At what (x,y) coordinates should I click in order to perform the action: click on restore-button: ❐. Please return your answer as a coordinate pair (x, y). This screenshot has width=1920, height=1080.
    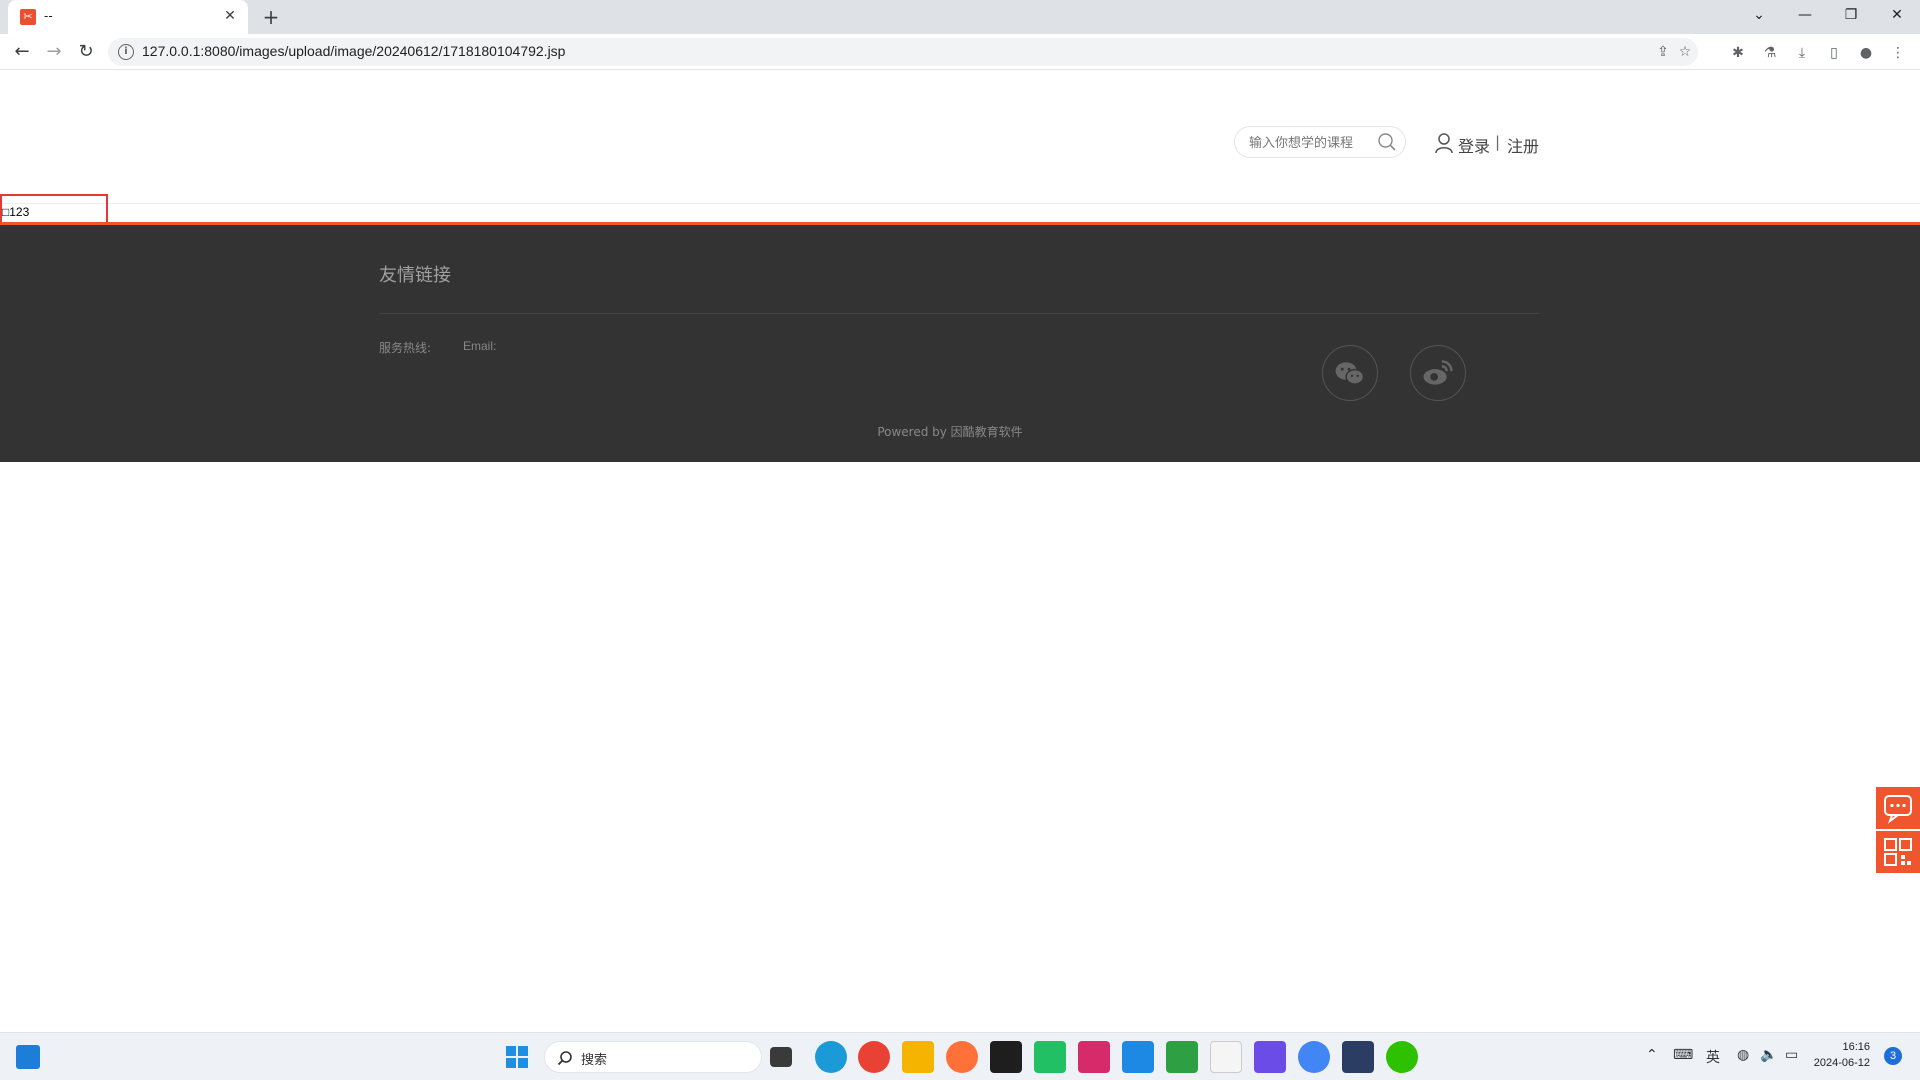
    Looking at the image, I should click on (1851, 15).